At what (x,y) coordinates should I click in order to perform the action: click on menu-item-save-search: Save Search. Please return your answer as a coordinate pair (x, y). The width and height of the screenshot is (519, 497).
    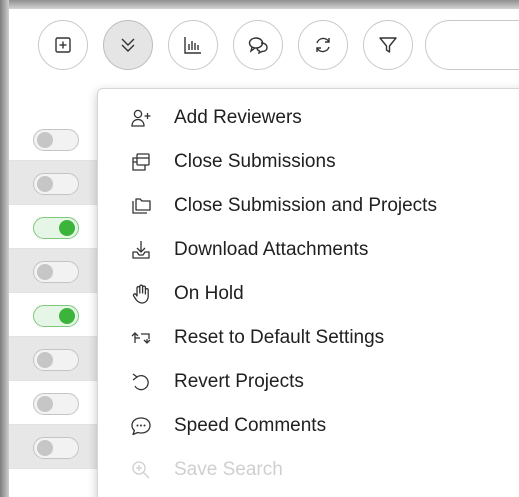
    Looking at the image, I should click on (308, 470).